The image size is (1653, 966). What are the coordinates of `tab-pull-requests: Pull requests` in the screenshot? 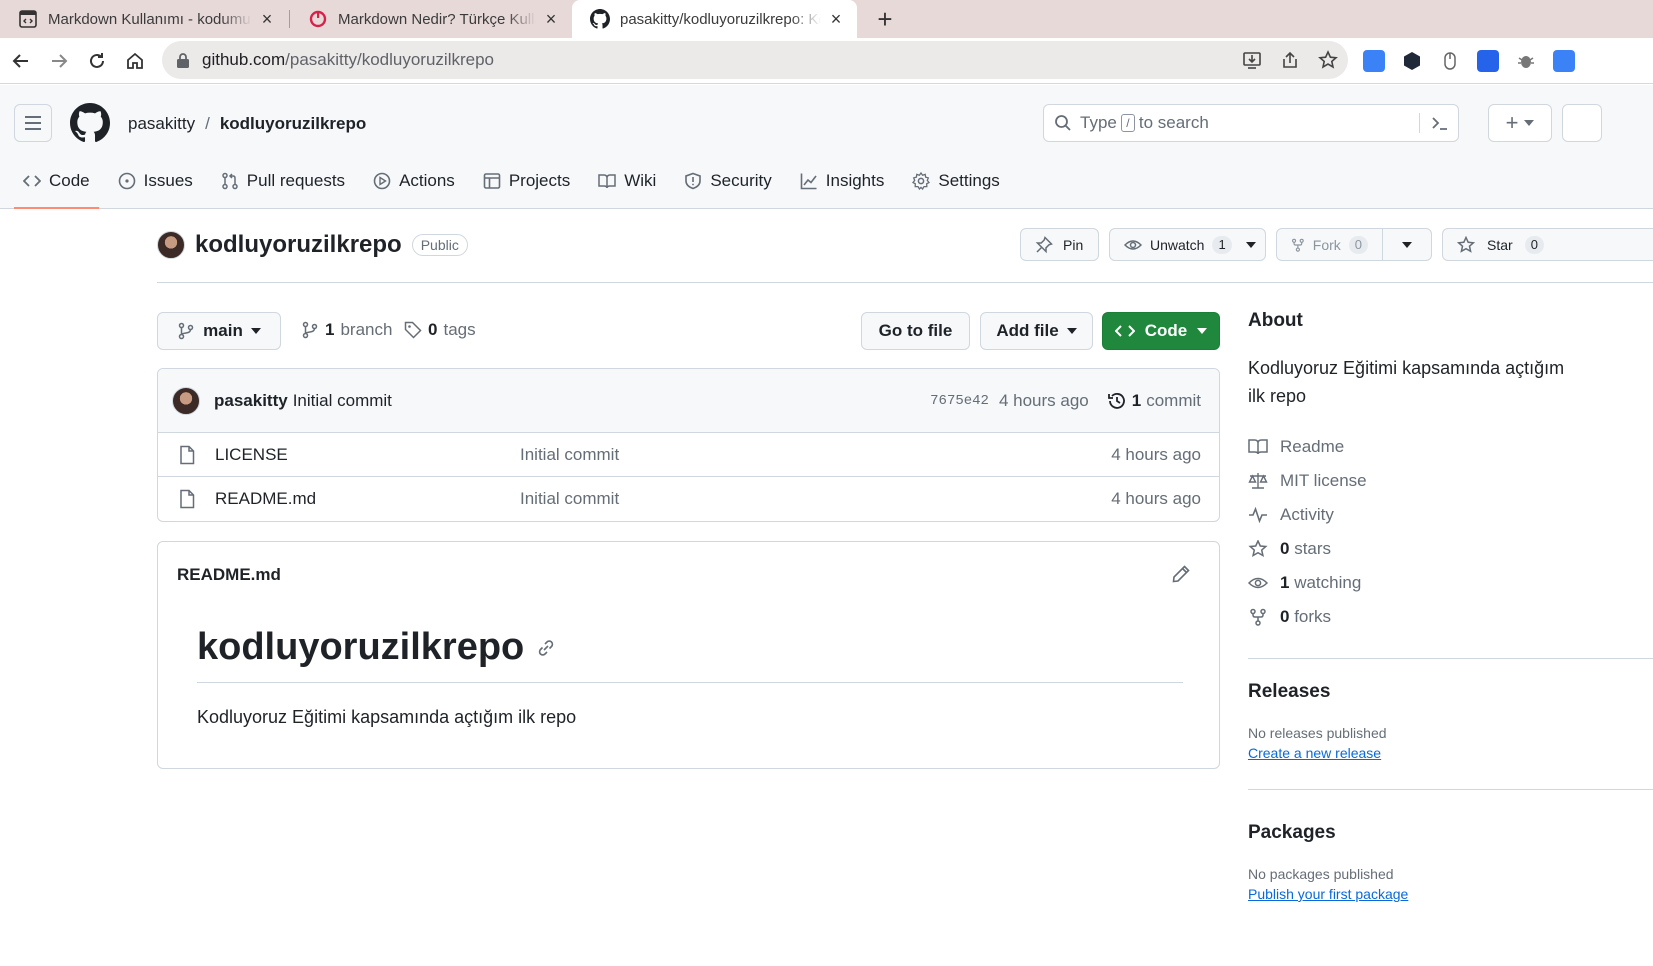 It's located at (283, 181).